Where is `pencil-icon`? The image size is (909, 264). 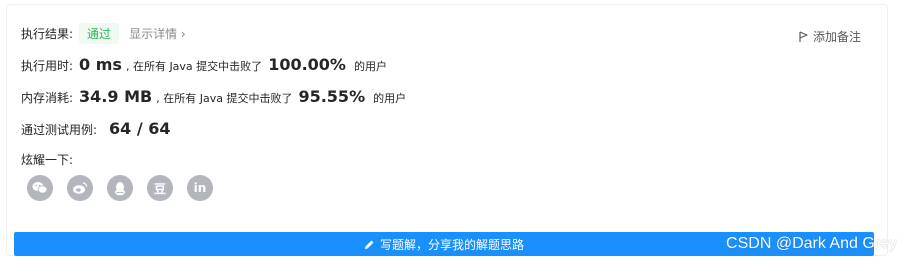 pencil-icon is located at coordinates (369, 244).